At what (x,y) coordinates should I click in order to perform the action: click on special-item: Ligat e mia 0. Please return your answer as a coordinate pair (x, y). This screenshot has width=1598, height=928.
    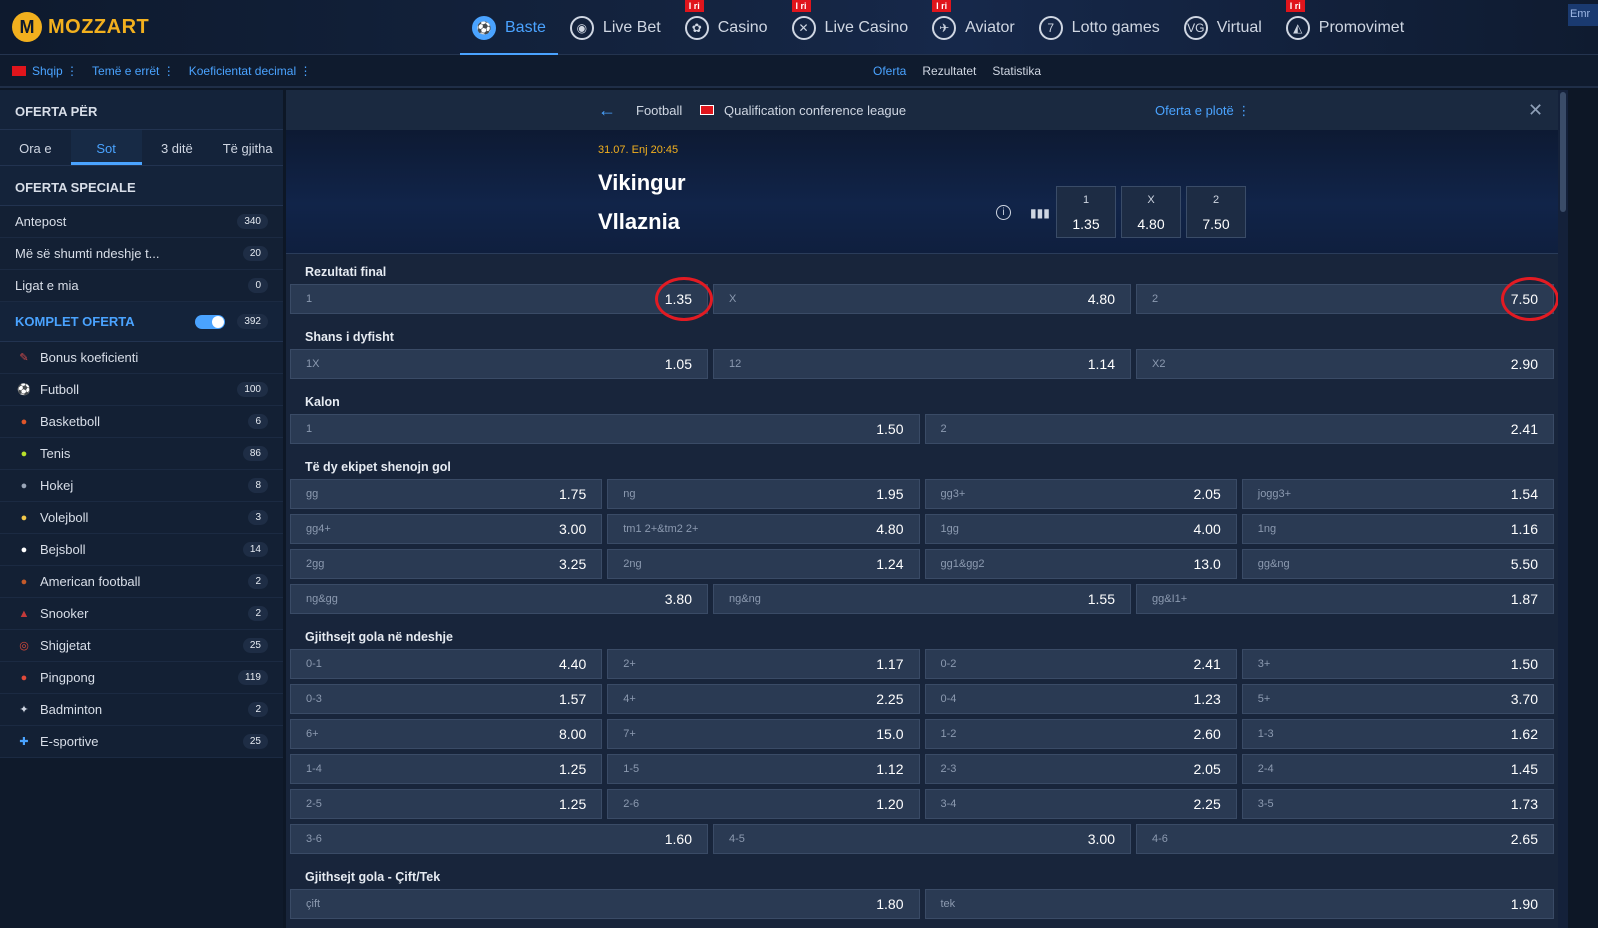
    Looking at the image, I should click on (141, 286).